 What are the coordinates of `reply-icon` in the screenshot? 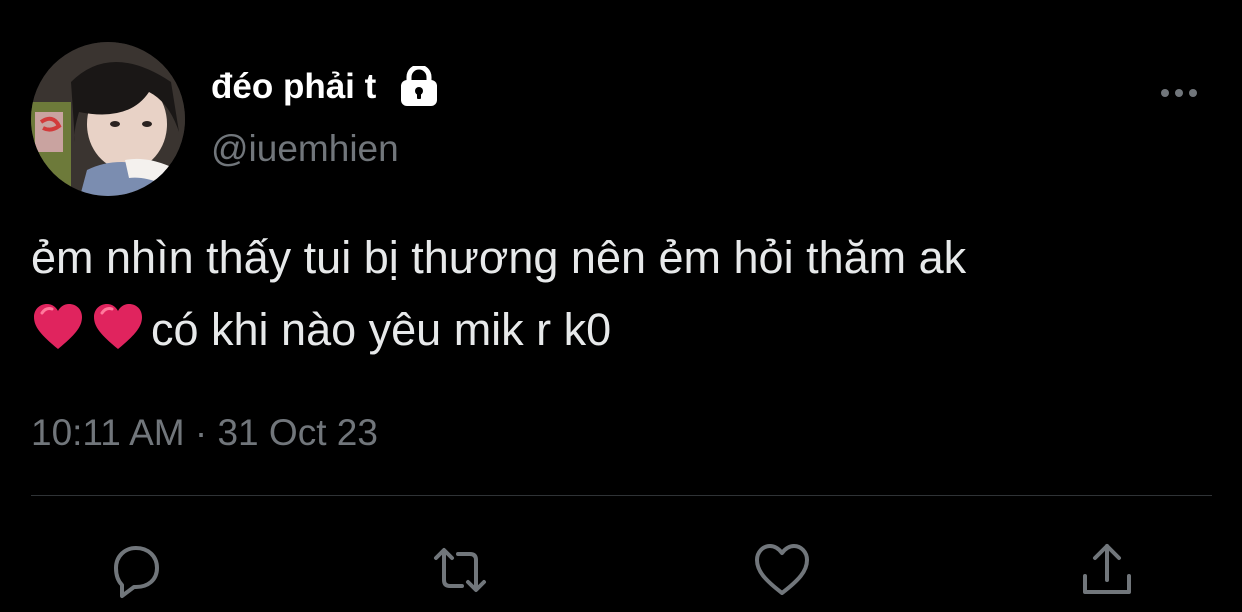 It's located at (136, 570).